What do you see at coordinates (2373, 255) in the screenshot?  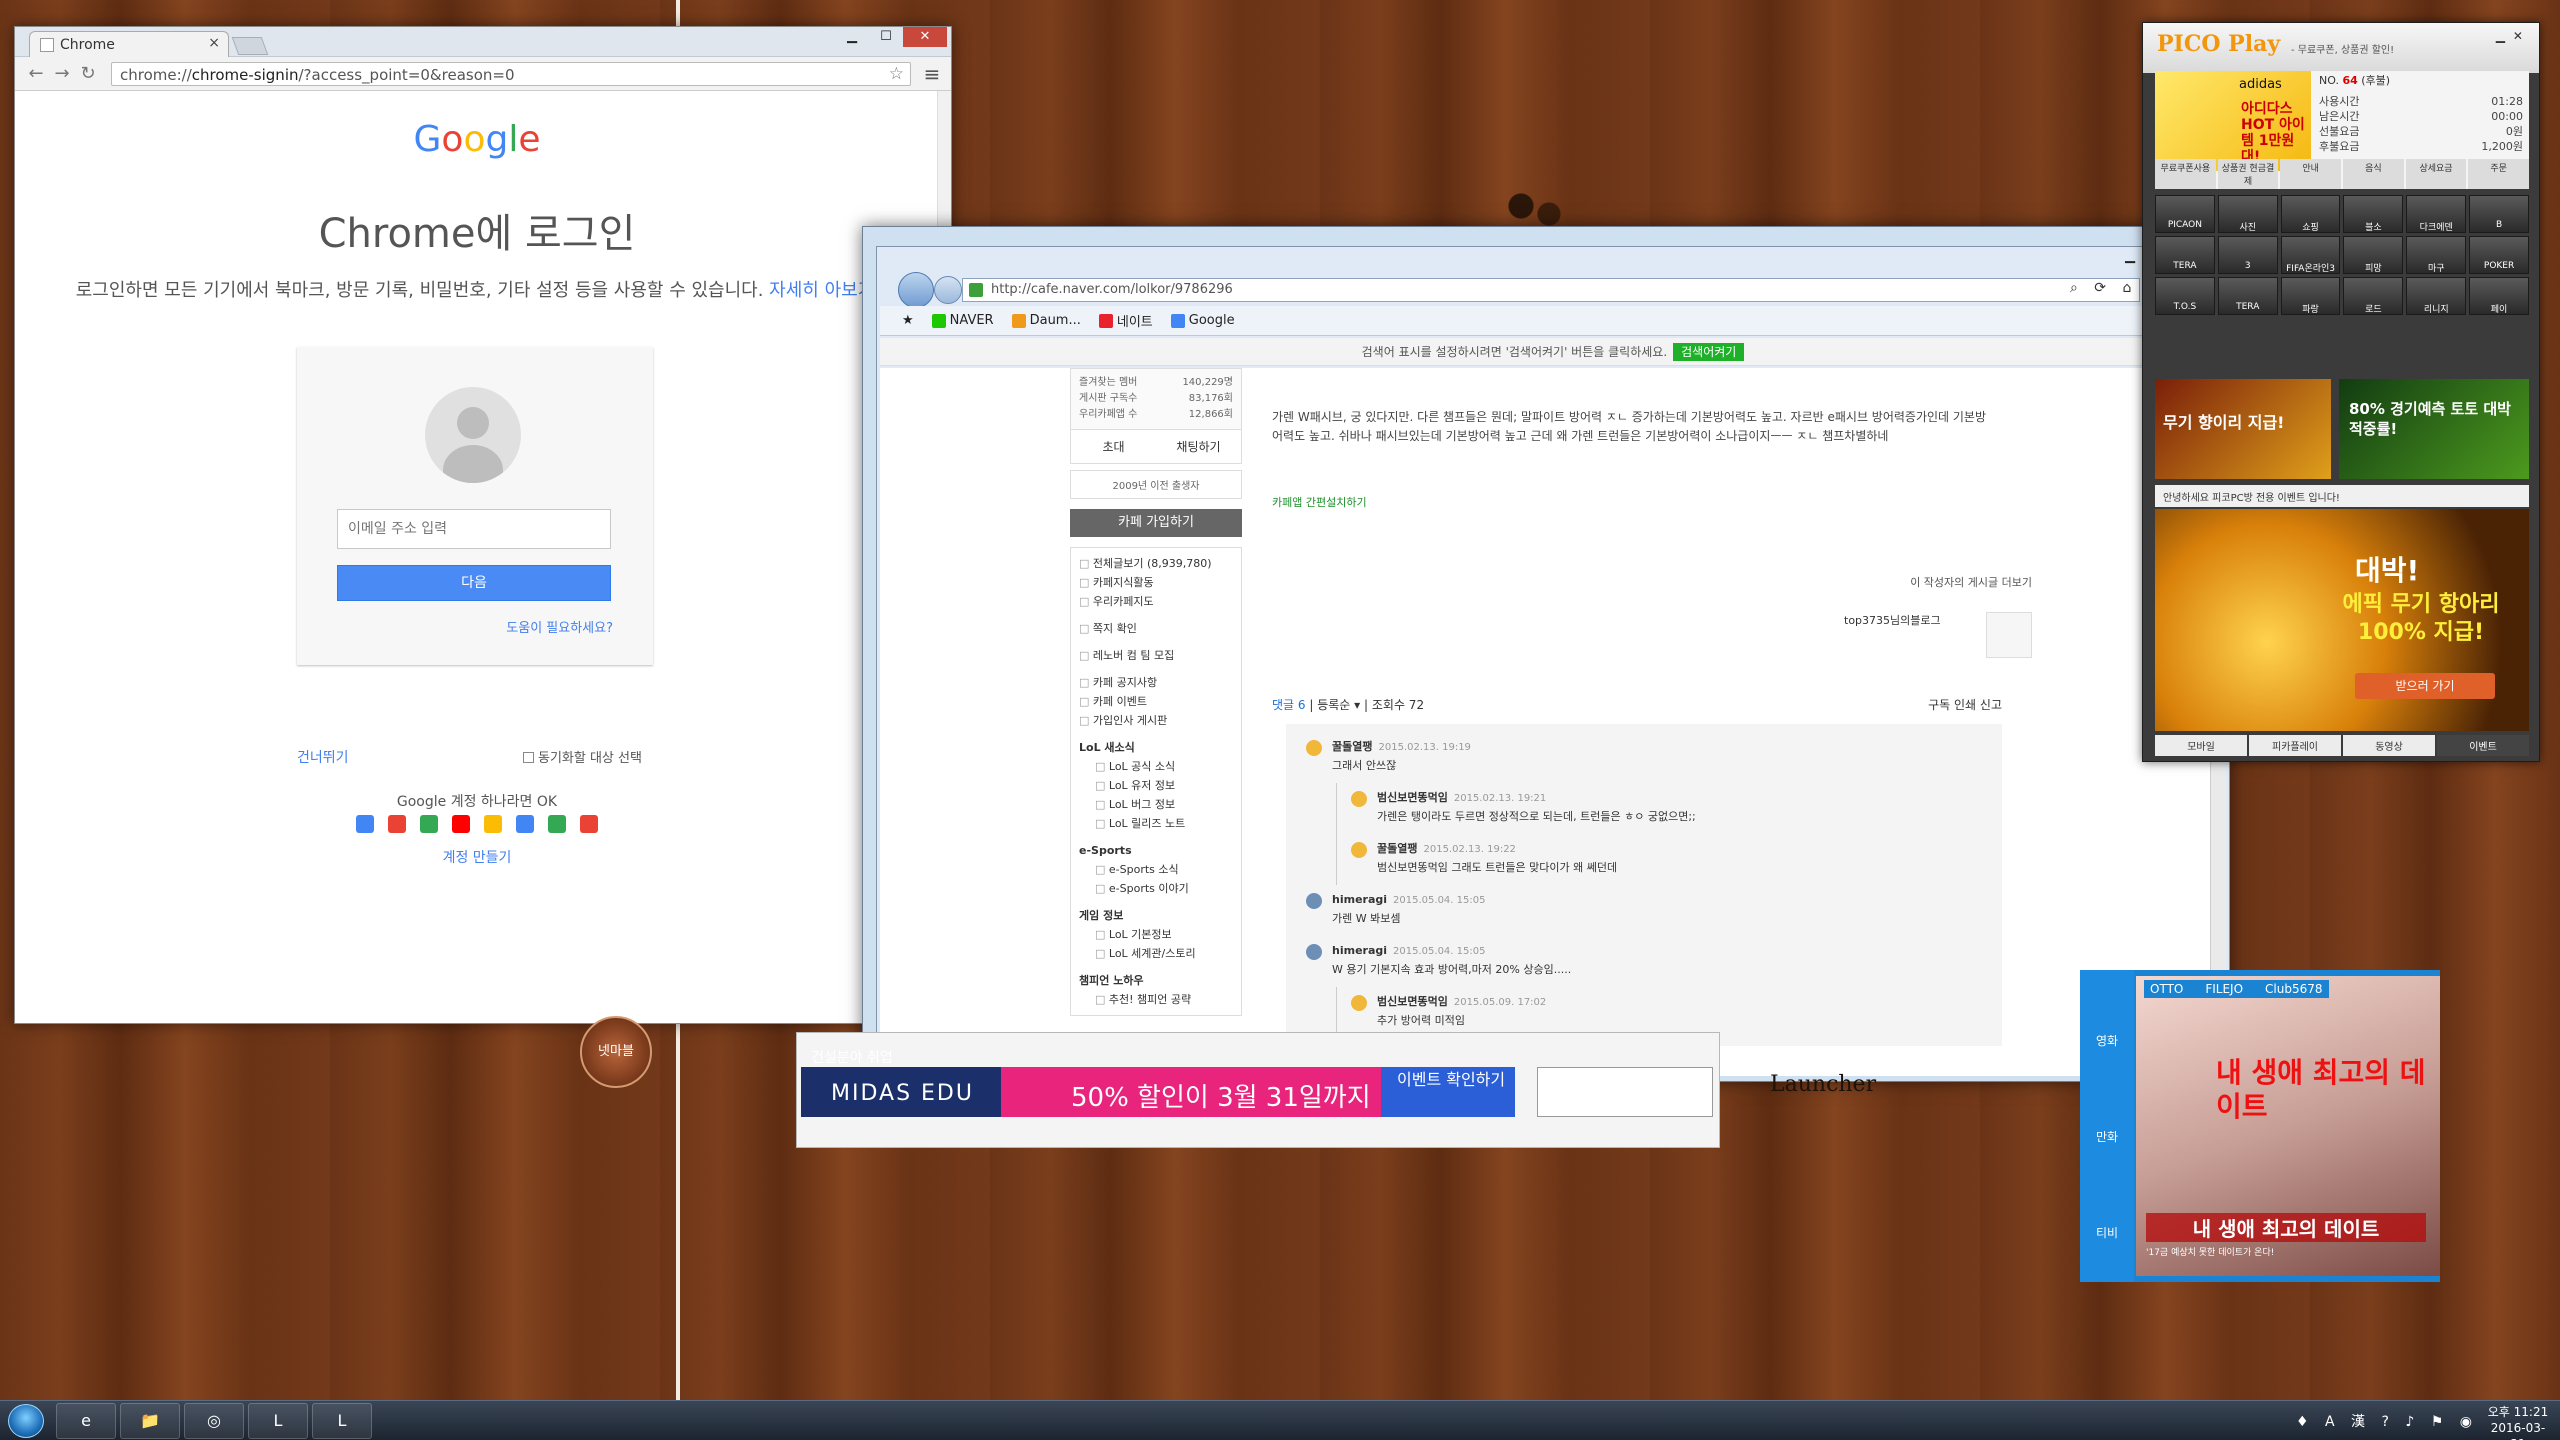 I see `game-tile: 피망` at bounding box center [2373, 255].